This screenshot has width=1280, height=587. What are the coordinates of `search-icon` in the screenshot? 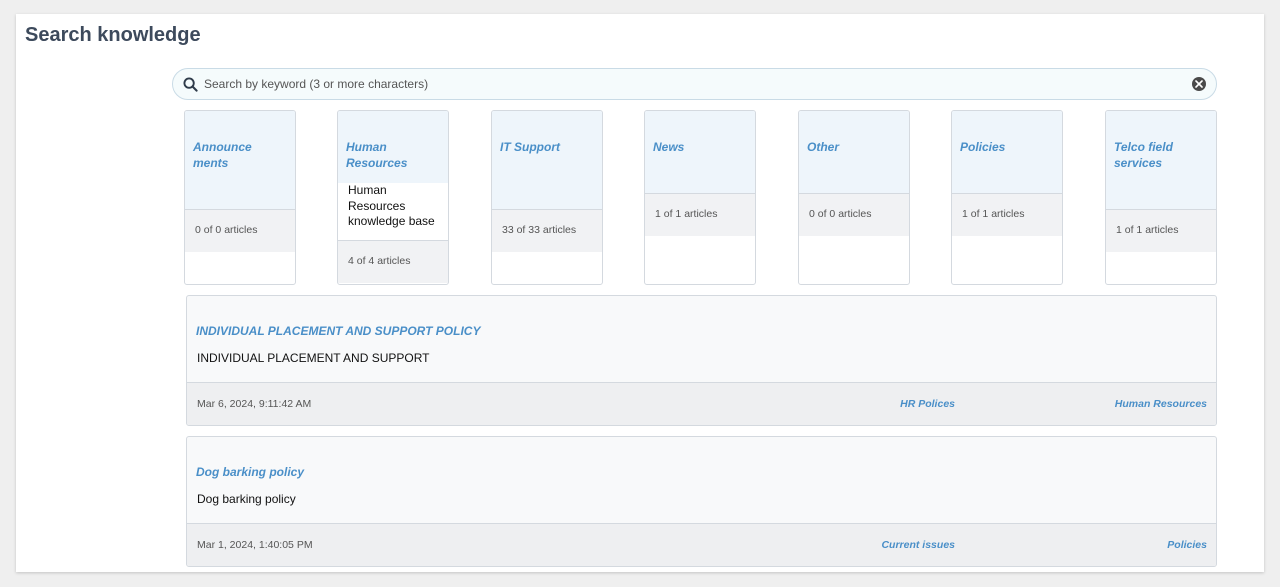 It's located at (190, 84).